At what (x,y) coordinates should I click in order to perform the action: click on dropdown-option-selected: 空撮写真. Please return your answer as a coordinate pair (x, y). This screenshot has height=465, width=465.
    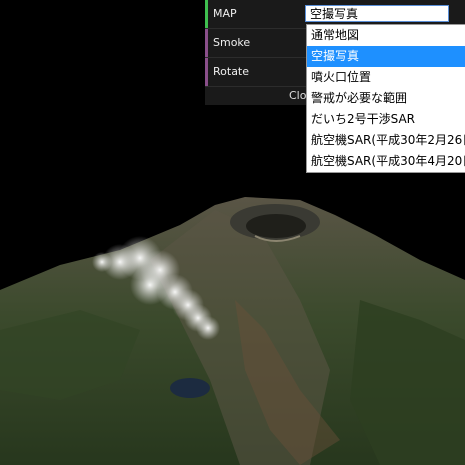
    Looking at the image, I should click on (386, 56).